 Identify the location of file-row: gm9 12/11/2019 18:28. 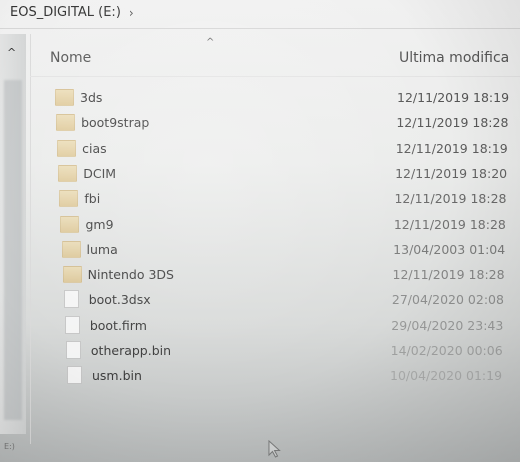
(260, 225).